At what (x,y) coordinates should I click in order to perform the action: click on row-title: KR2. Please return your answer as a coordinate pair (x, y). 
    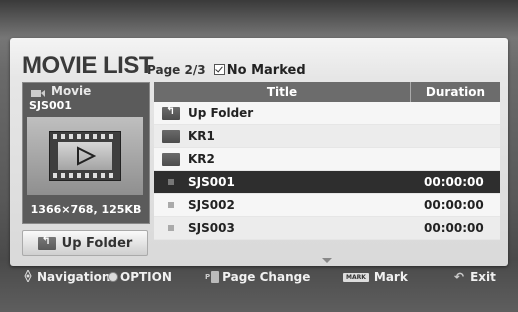
    Looking at the image, I should click on (201, 159).